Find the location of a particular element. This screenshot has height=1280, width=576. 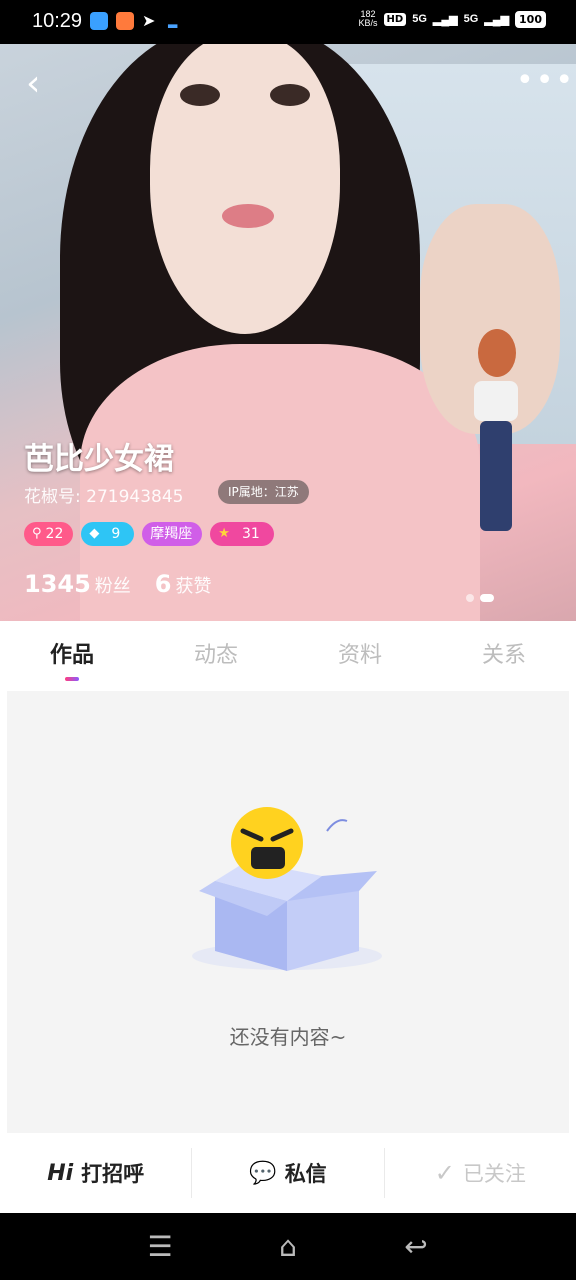

tab-label: 动态 is located at coordinates (215, 655).